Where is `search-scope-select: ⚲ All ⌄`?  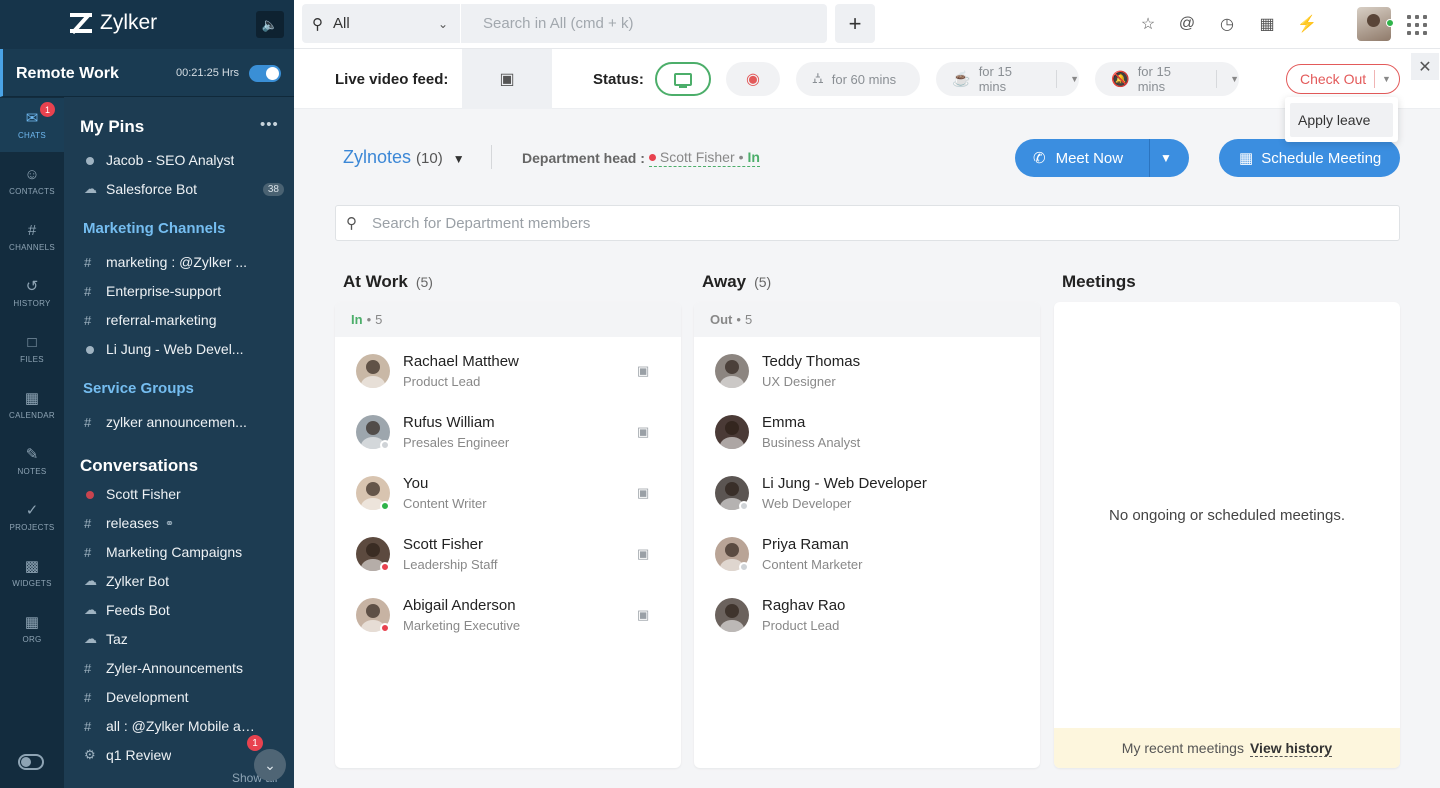 search-scope-select: ⚲ All ⌄ is located at coordinates (381, 23).